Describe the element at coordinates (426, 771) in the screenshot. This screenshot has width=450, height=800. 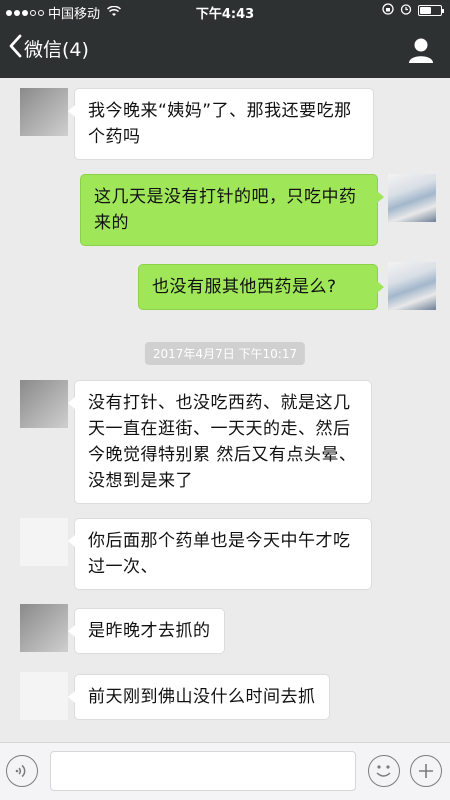
I see `plus-icon` at that location.